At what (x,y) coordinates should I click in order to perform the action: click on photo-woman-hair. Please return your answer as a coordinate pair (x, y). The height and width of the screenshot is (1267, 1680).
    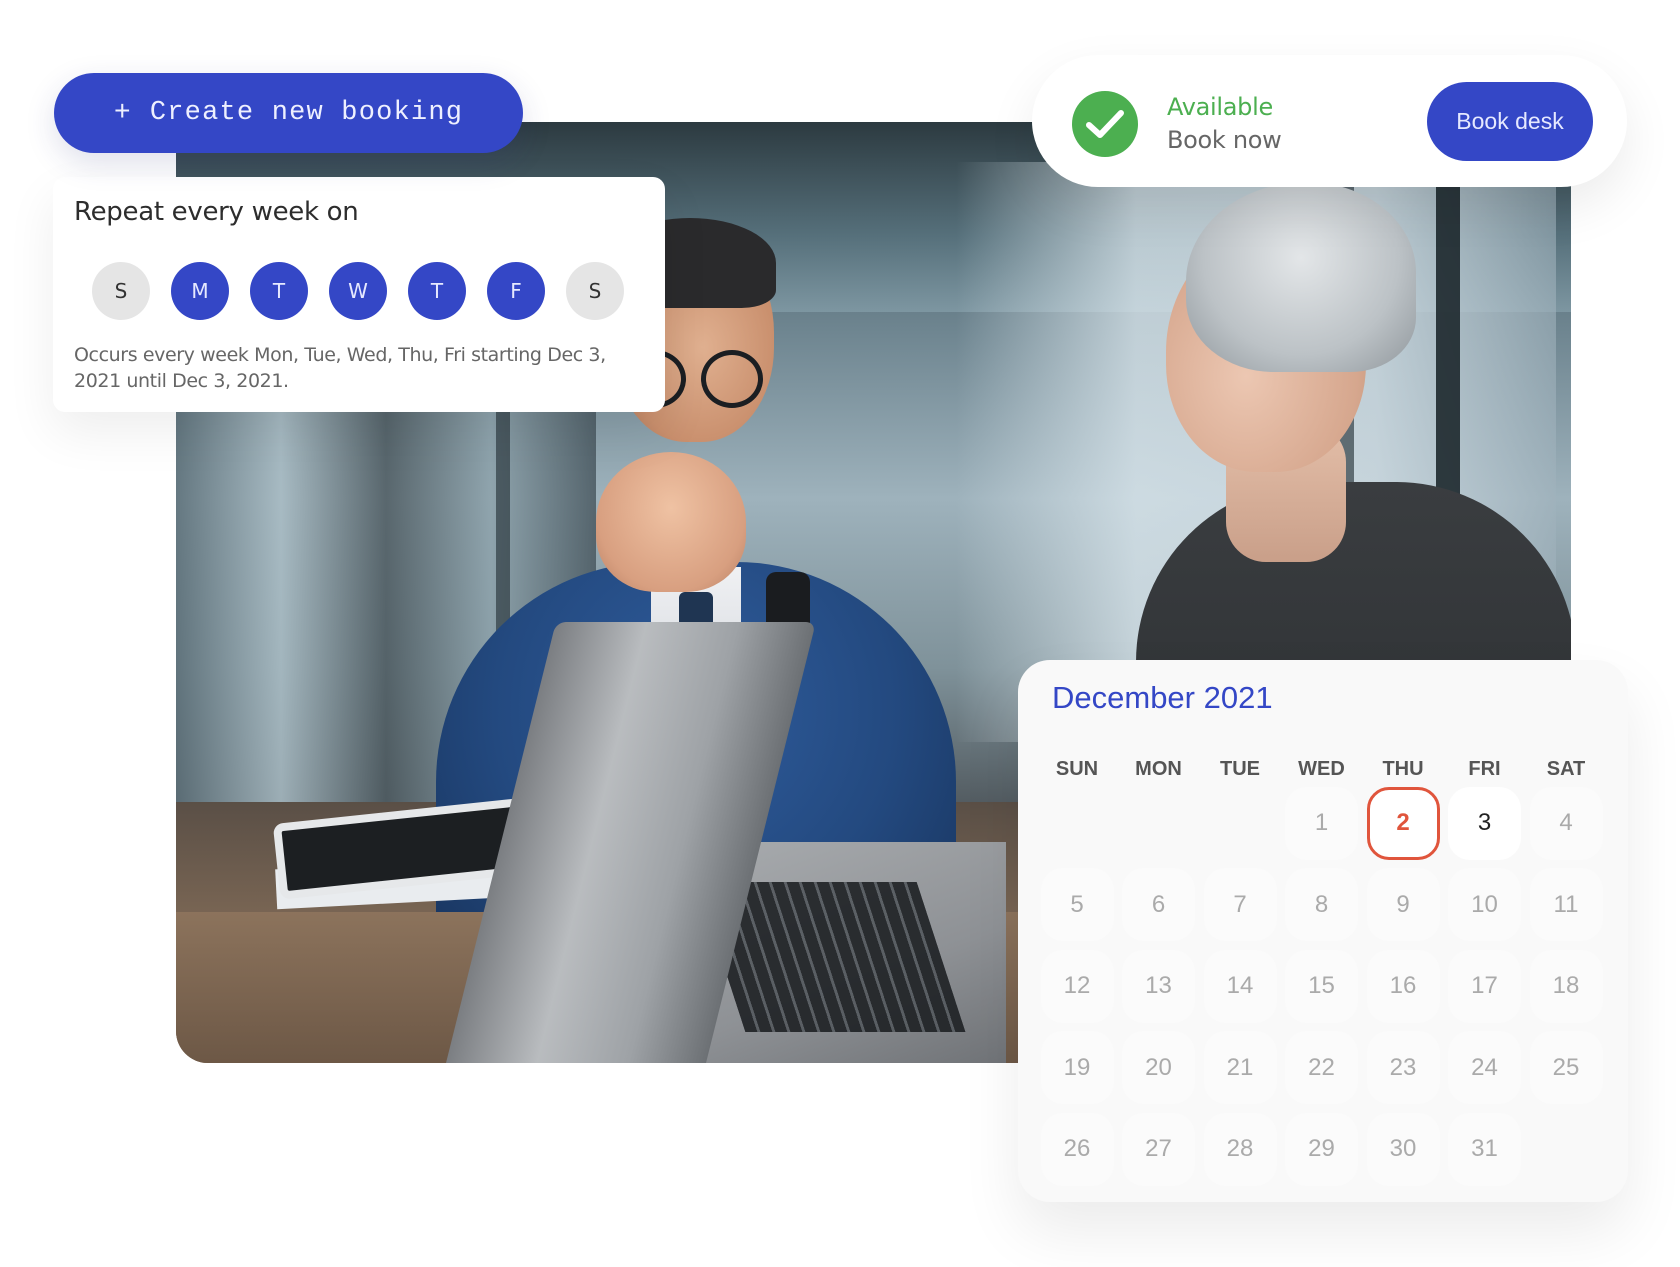
    Looking at the image, I should click on (1301, 277).